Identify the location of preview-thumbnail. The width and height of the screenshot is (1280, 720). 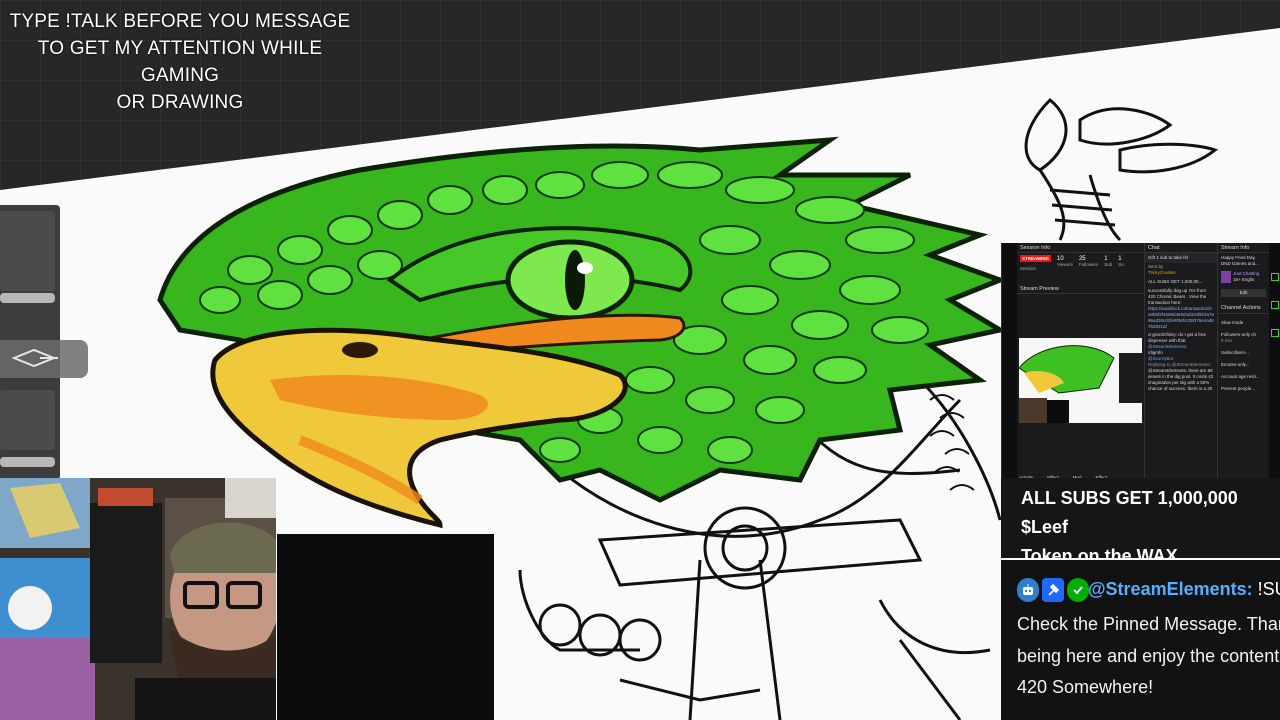
(1080, 380).